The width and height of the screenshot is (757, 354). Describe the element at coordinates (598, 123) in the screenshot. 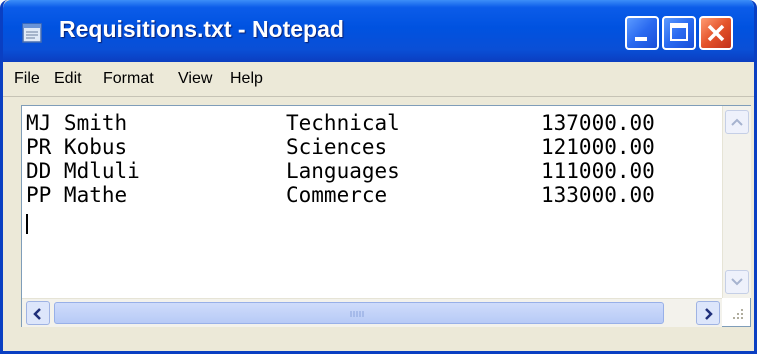

I see `text-amount: 137000.00` at that location.